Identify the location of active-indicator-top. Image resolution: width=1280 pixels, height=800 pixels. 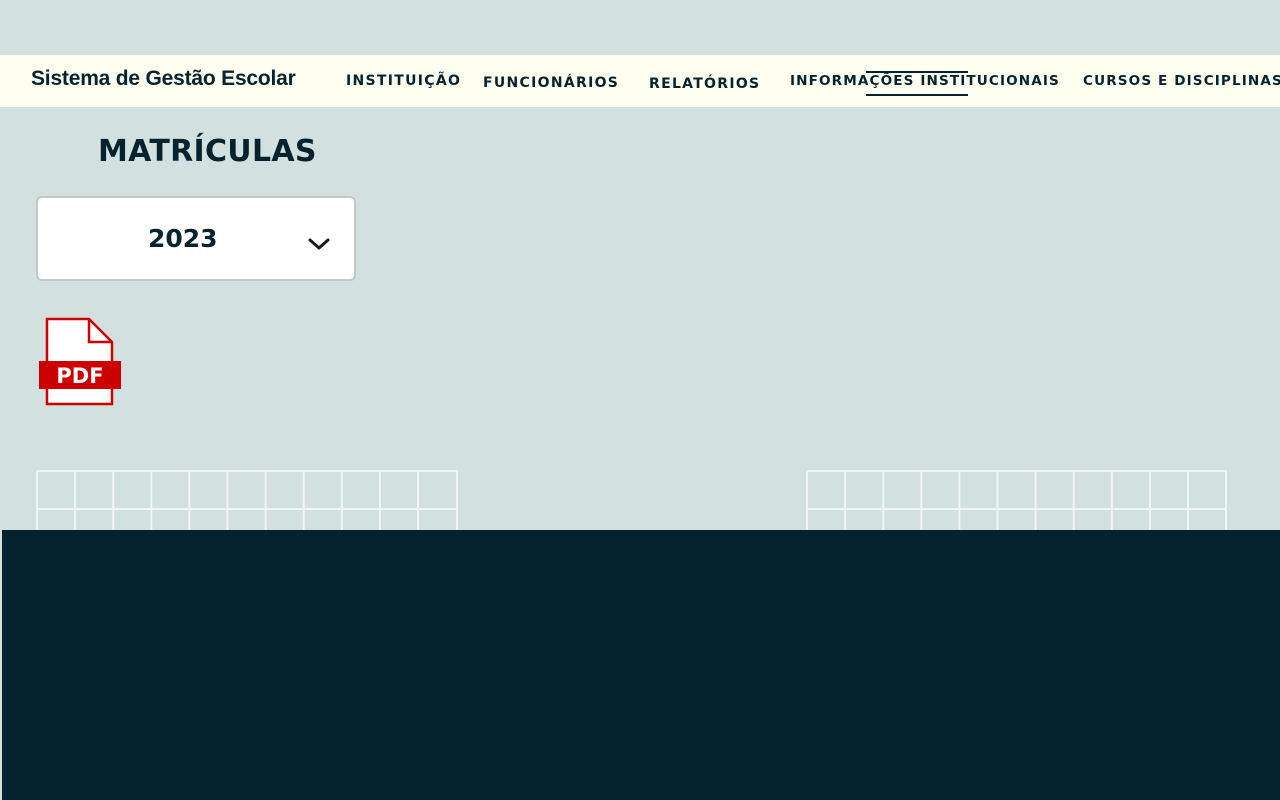
(917, 72).